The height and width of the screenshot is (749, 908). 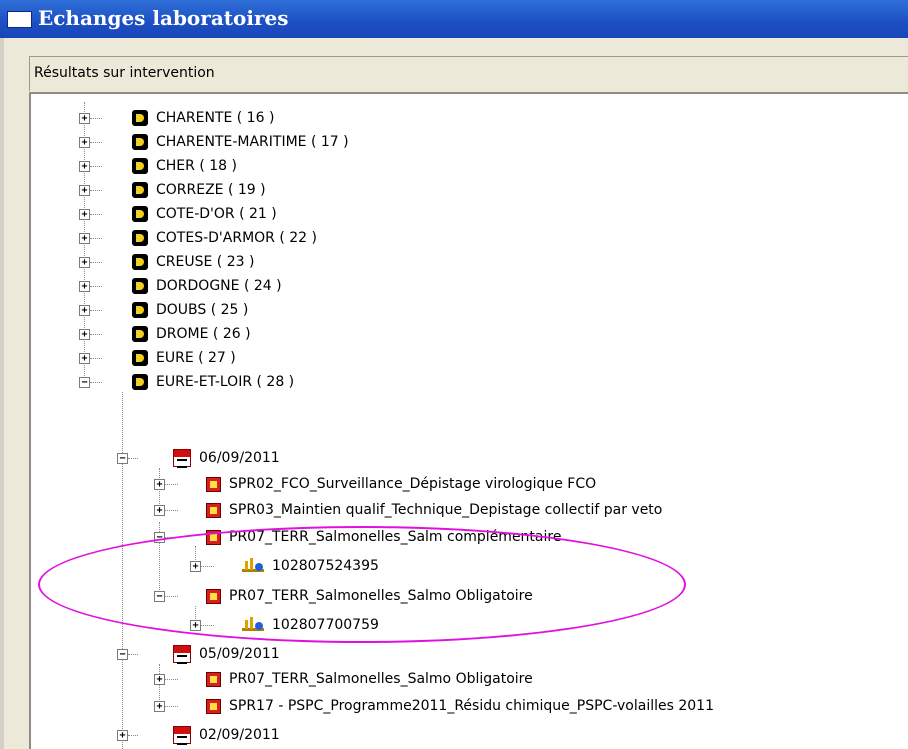 I want to click on tree-item-date: 06/09/2011, so click(x=226, y=458).